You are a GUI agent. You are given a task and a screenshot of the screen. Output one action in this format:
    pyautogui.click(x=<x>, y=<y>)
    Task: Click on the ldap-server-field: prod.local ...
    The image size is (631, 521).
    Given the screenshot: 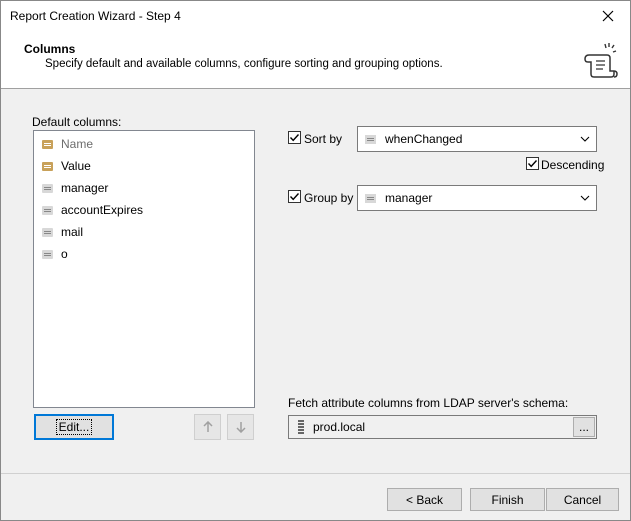 What is the action you would take?
    pyautogui.click(x=442, y=427)
    